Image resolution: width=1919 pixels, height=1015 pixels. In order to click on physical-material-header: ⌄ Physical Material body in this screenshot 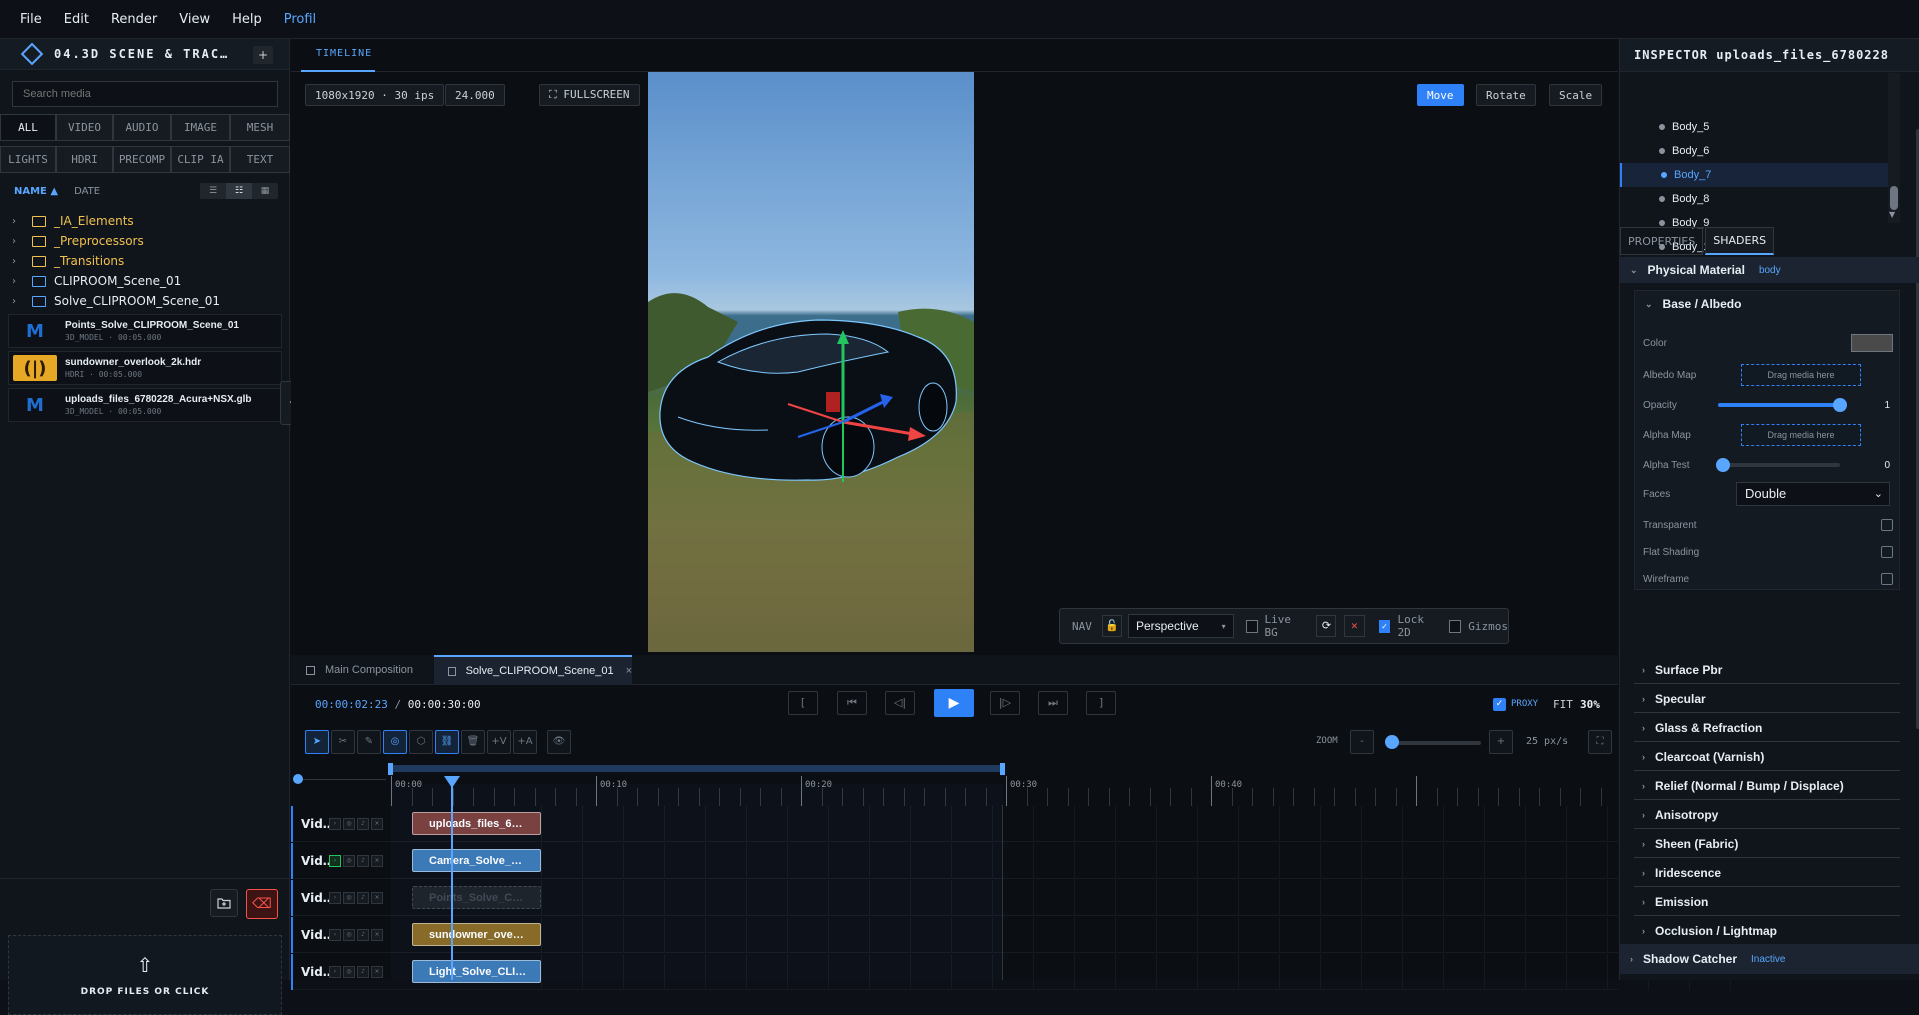, I will do `click(1769, 270)`.